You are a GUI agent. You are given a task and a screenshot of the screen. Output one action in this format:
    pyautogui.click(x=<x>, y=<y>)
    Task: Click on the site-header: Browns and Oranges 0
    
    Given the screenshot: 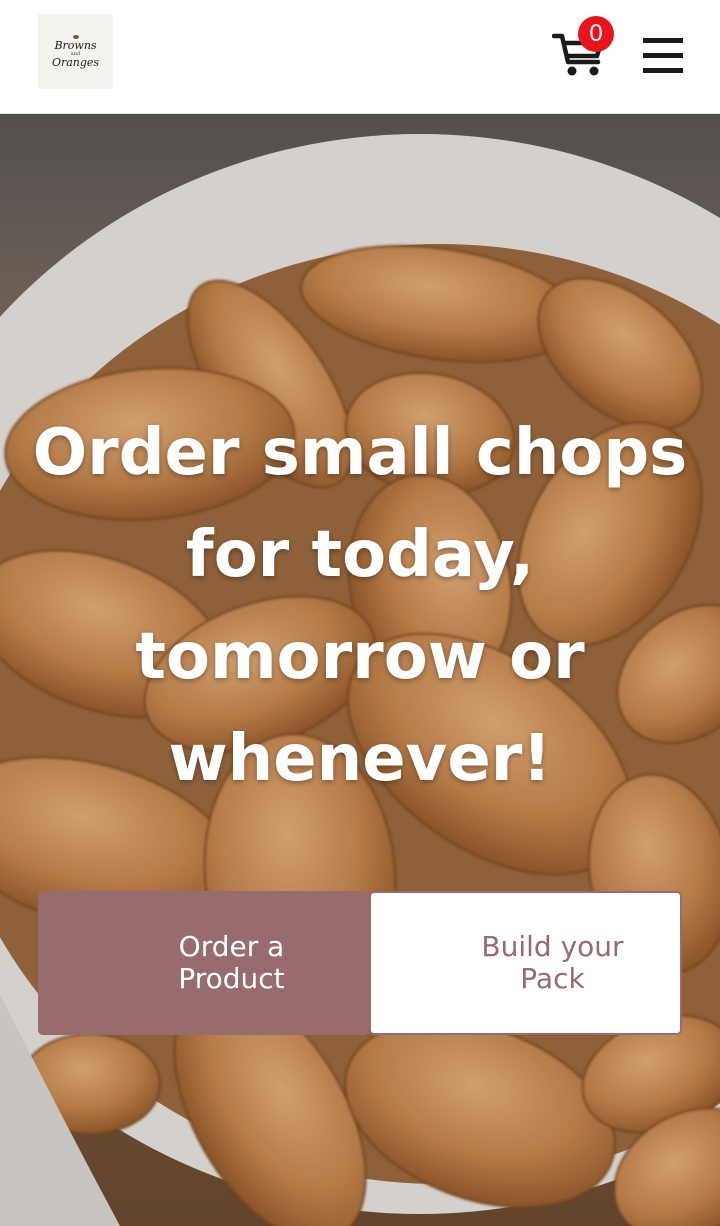 What is the action you would take?
    pyautogui.click(x=360, y=57)
    